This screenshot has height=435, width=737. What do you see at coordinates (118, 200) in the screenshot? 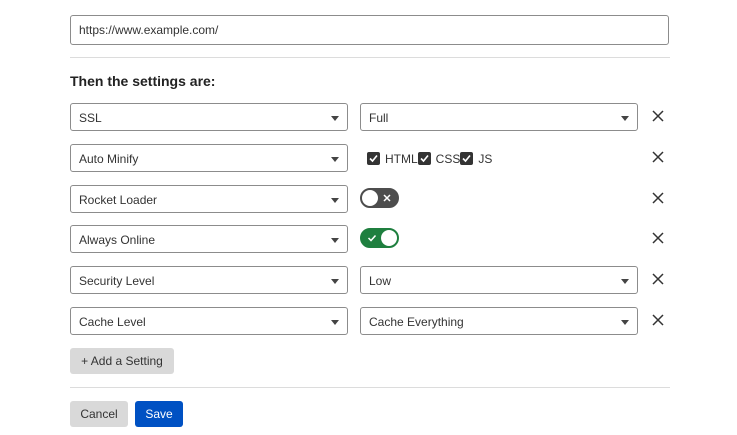
I see `setting-select-value: Rocket Loader` at bounding box center [118, 200].